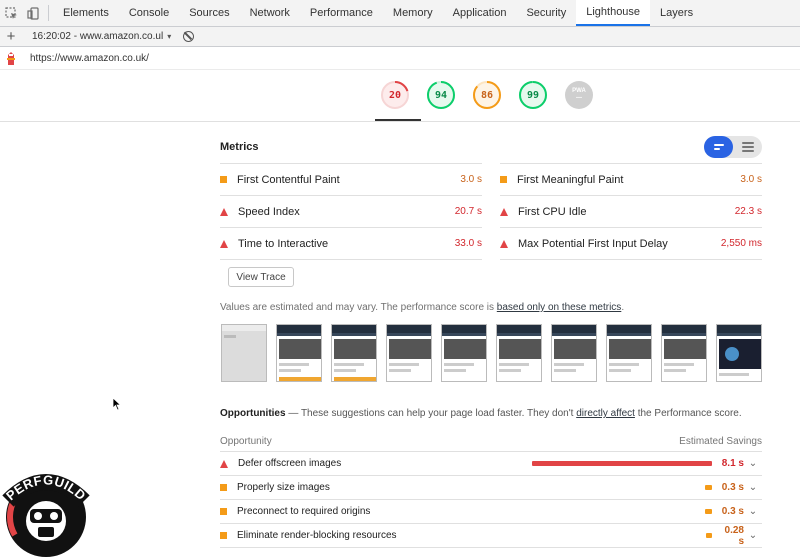 The height and width of the screenshot is (558, 800). I want to click on expanded-view-button, so click(747, 147).